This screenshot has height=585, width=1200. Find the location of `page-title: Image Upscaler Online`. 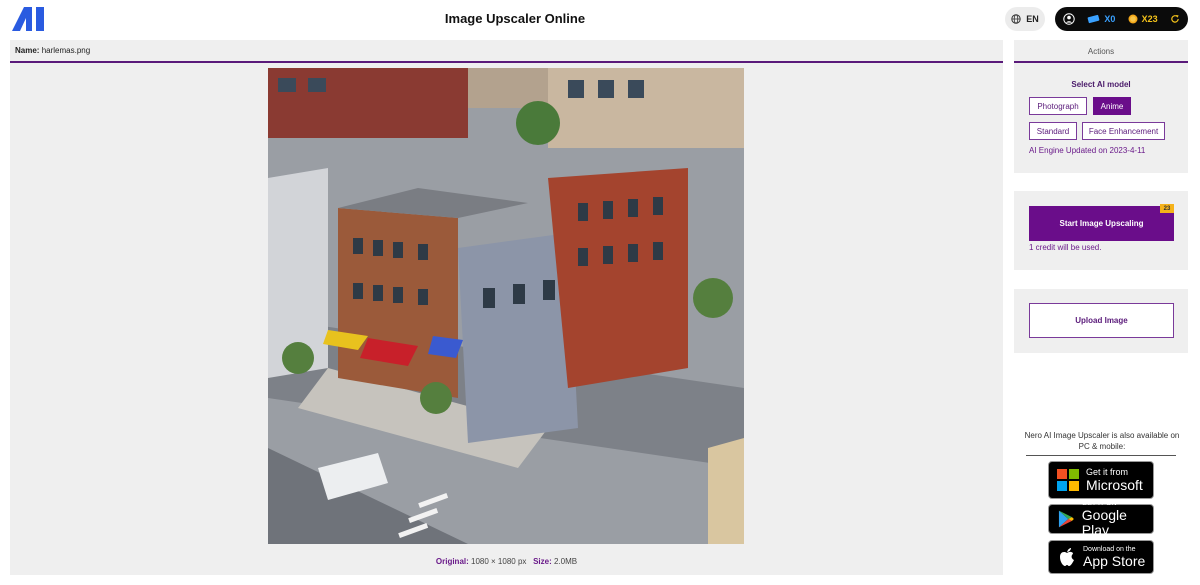

page-title: Image Upscaler Online is located at coordinates (515, 18).